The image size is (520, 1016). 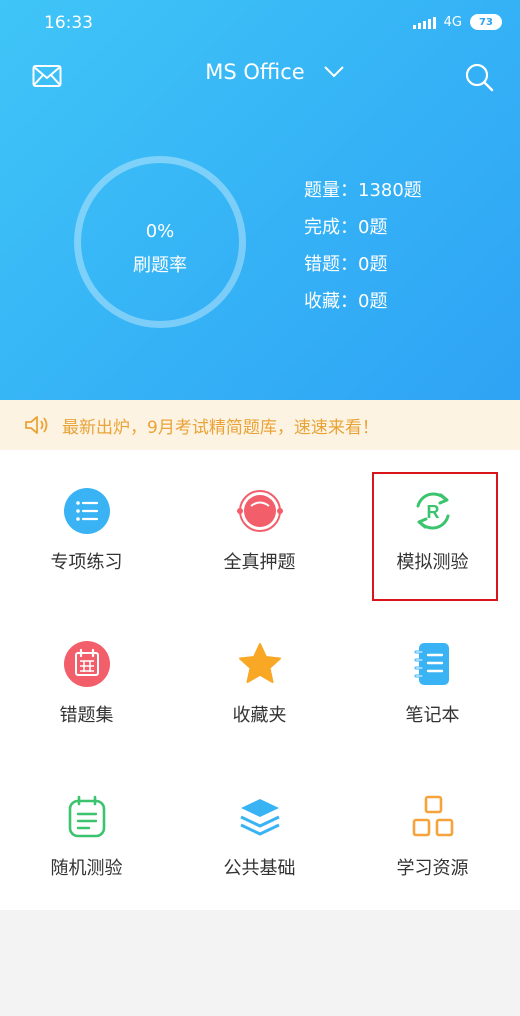 I want to click on star-icon, so click(x=260, y=663).